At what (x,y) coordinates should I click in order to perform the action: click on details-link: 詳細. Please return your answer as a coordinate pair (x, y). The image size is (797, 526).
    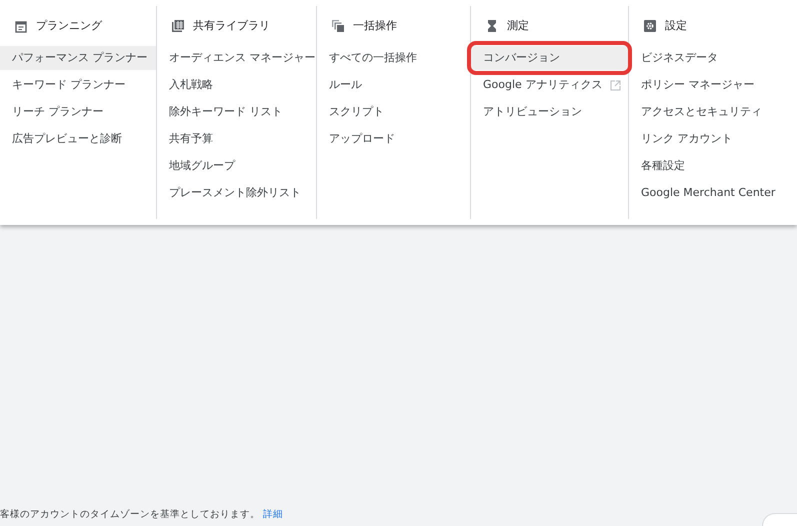
    Looking at the image, I should click on (273, 514).